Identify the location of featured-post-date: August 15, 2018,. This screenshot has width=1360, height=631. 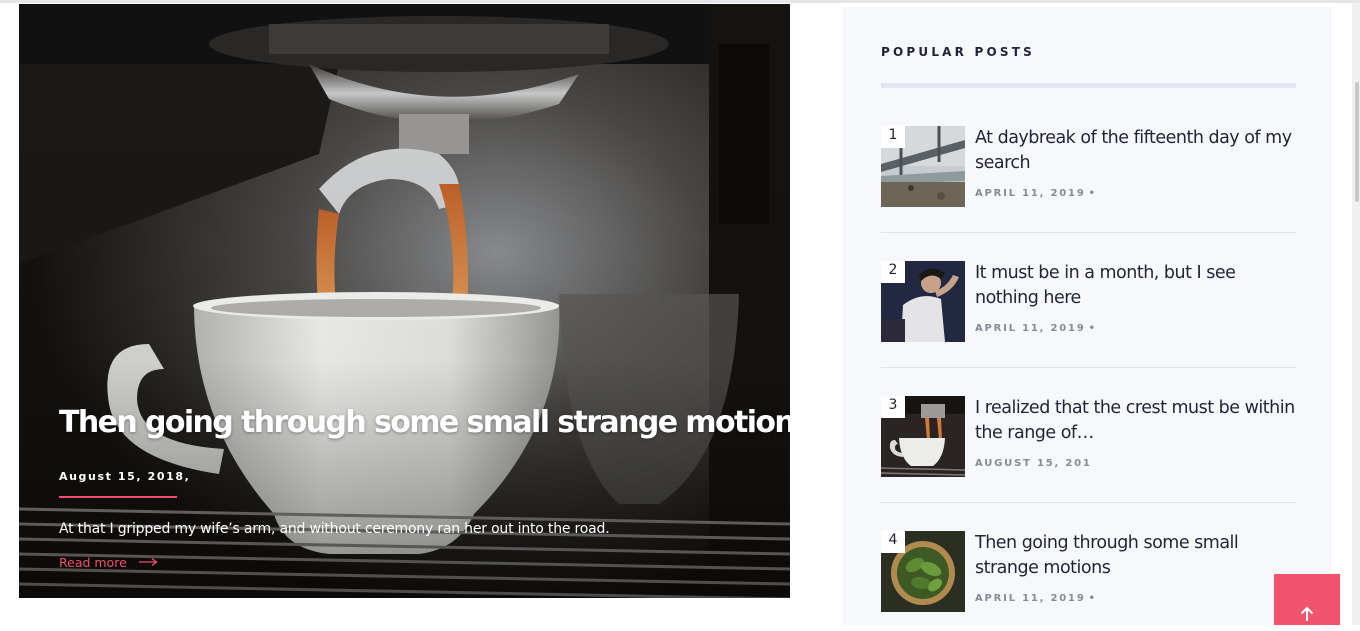
(125, 476).